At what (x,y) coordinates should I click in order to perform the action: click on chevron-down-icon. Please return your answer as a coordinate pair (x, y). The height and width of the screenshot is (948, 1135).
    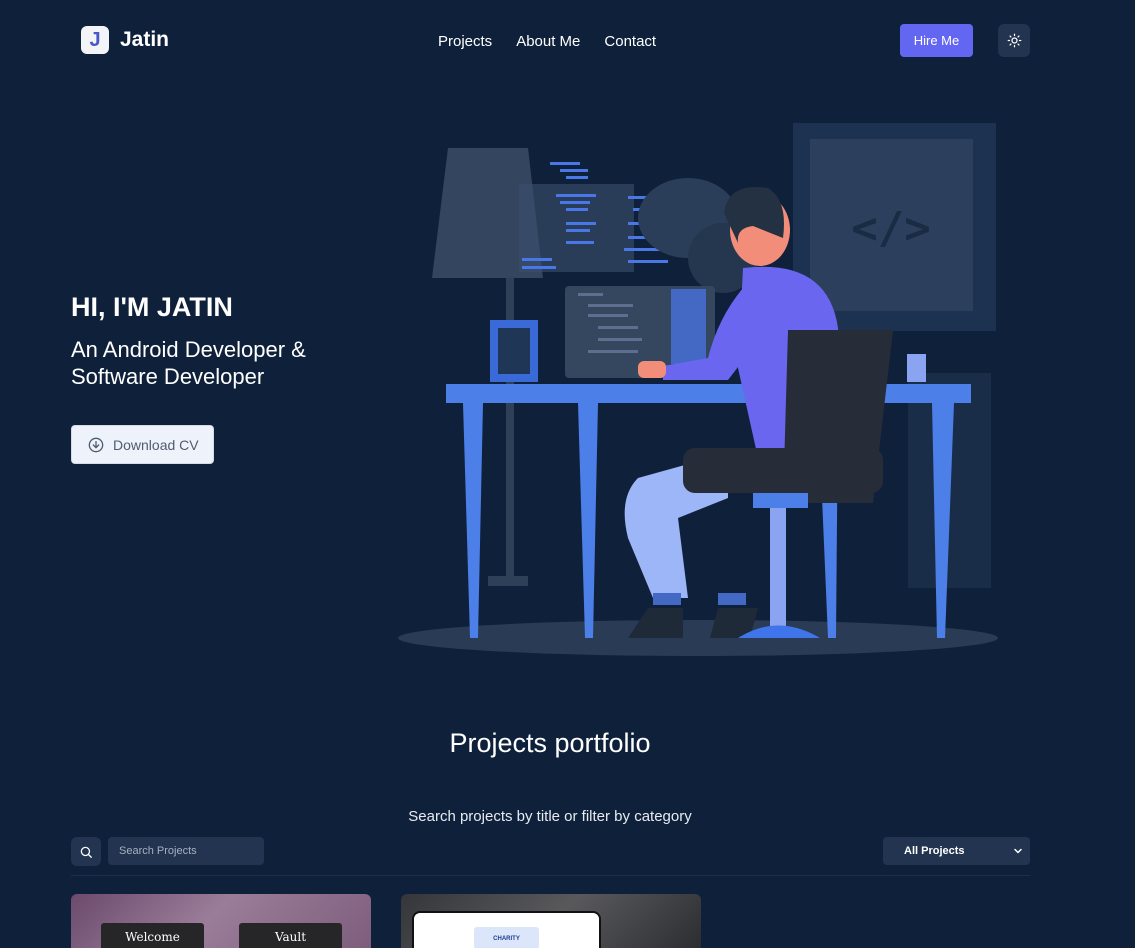
    Looking at the image, I should click on (1018, 851).